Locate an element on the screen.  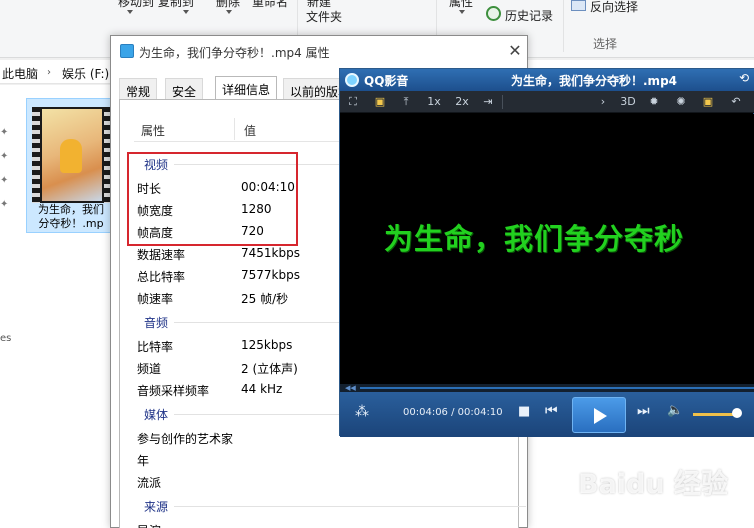
property-row: 导演 is located at coordinates (330, 523).